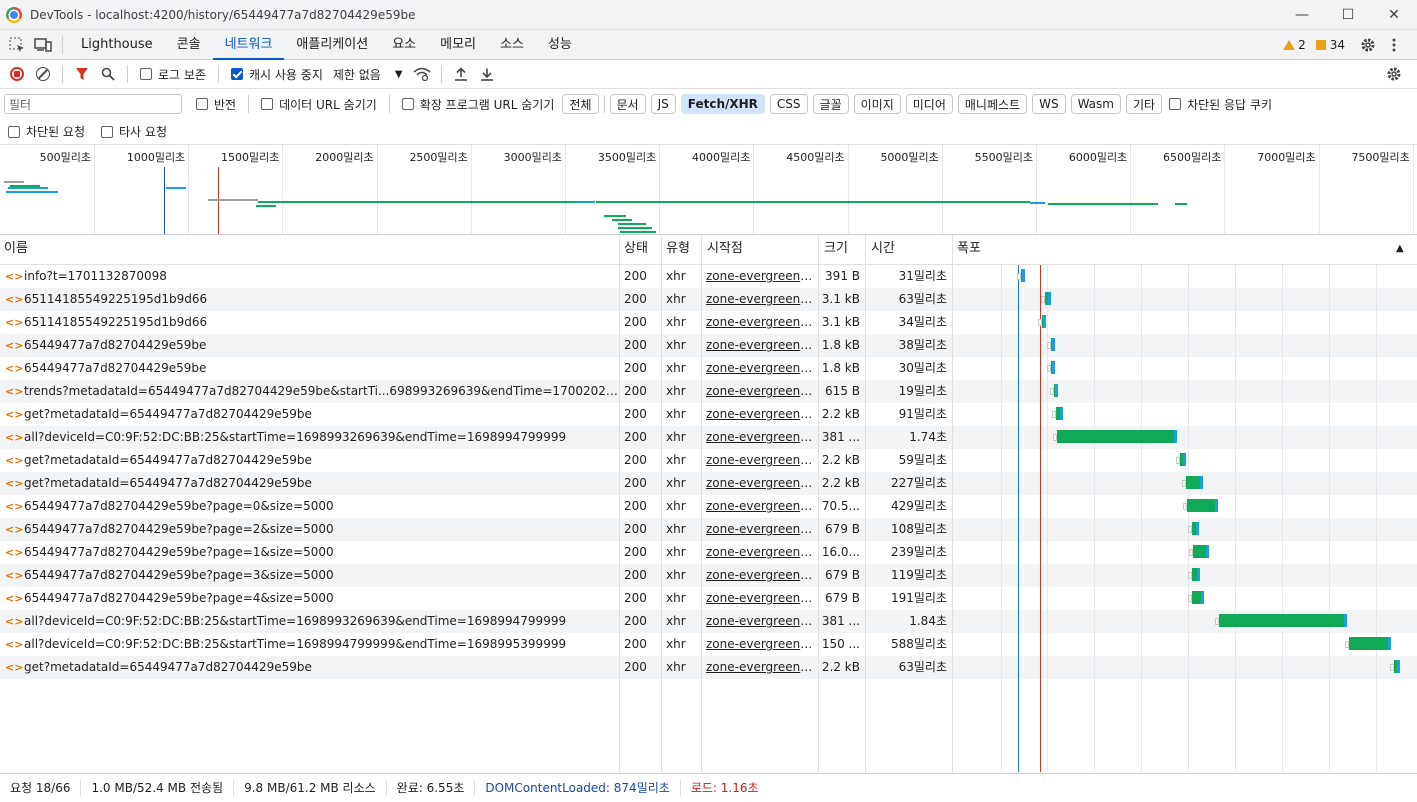  I want to click on tab-3: 애플리케이션, so click(332, 45).